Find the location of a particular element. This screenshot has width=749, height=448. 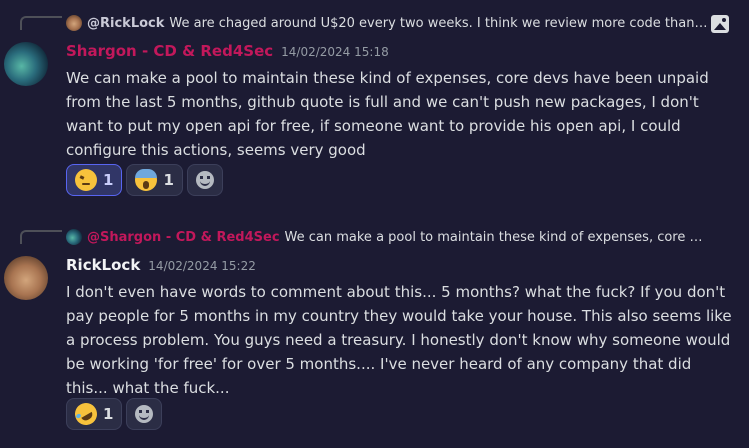

screaming-face-emoji is located at coordinates (146, 180).